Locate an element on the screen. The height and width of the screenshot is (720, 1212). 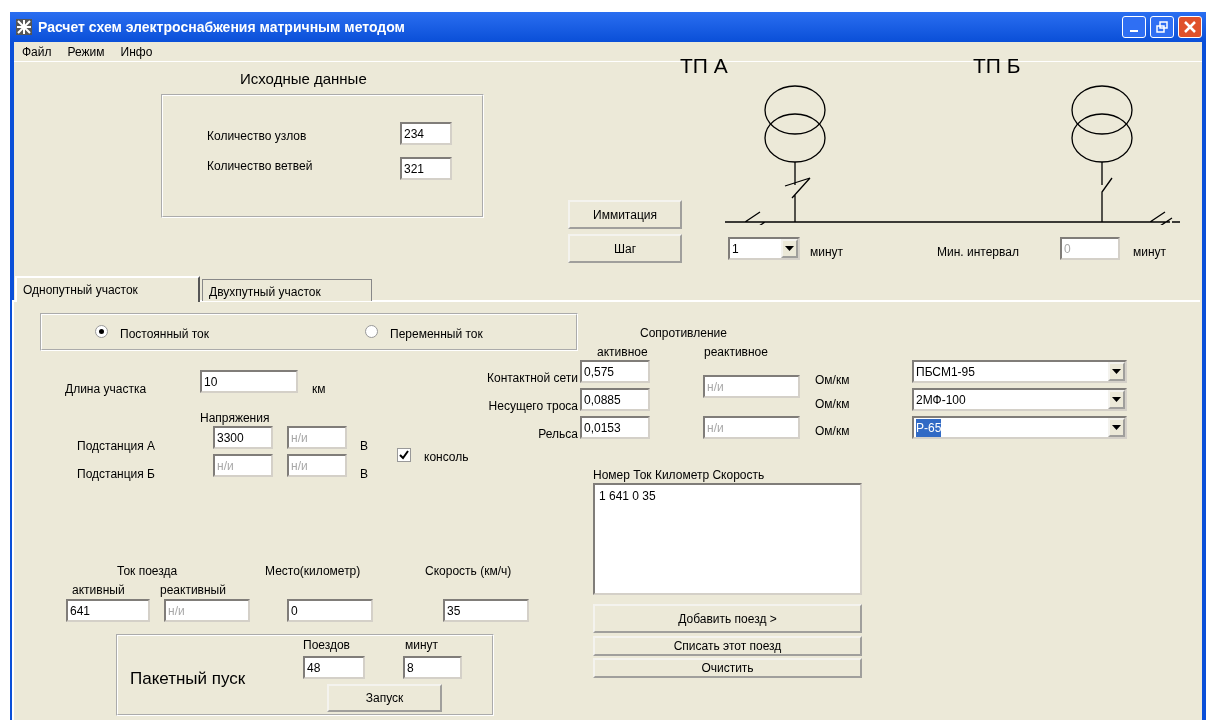
input-field: 0 is located at coordinates (330, 610).